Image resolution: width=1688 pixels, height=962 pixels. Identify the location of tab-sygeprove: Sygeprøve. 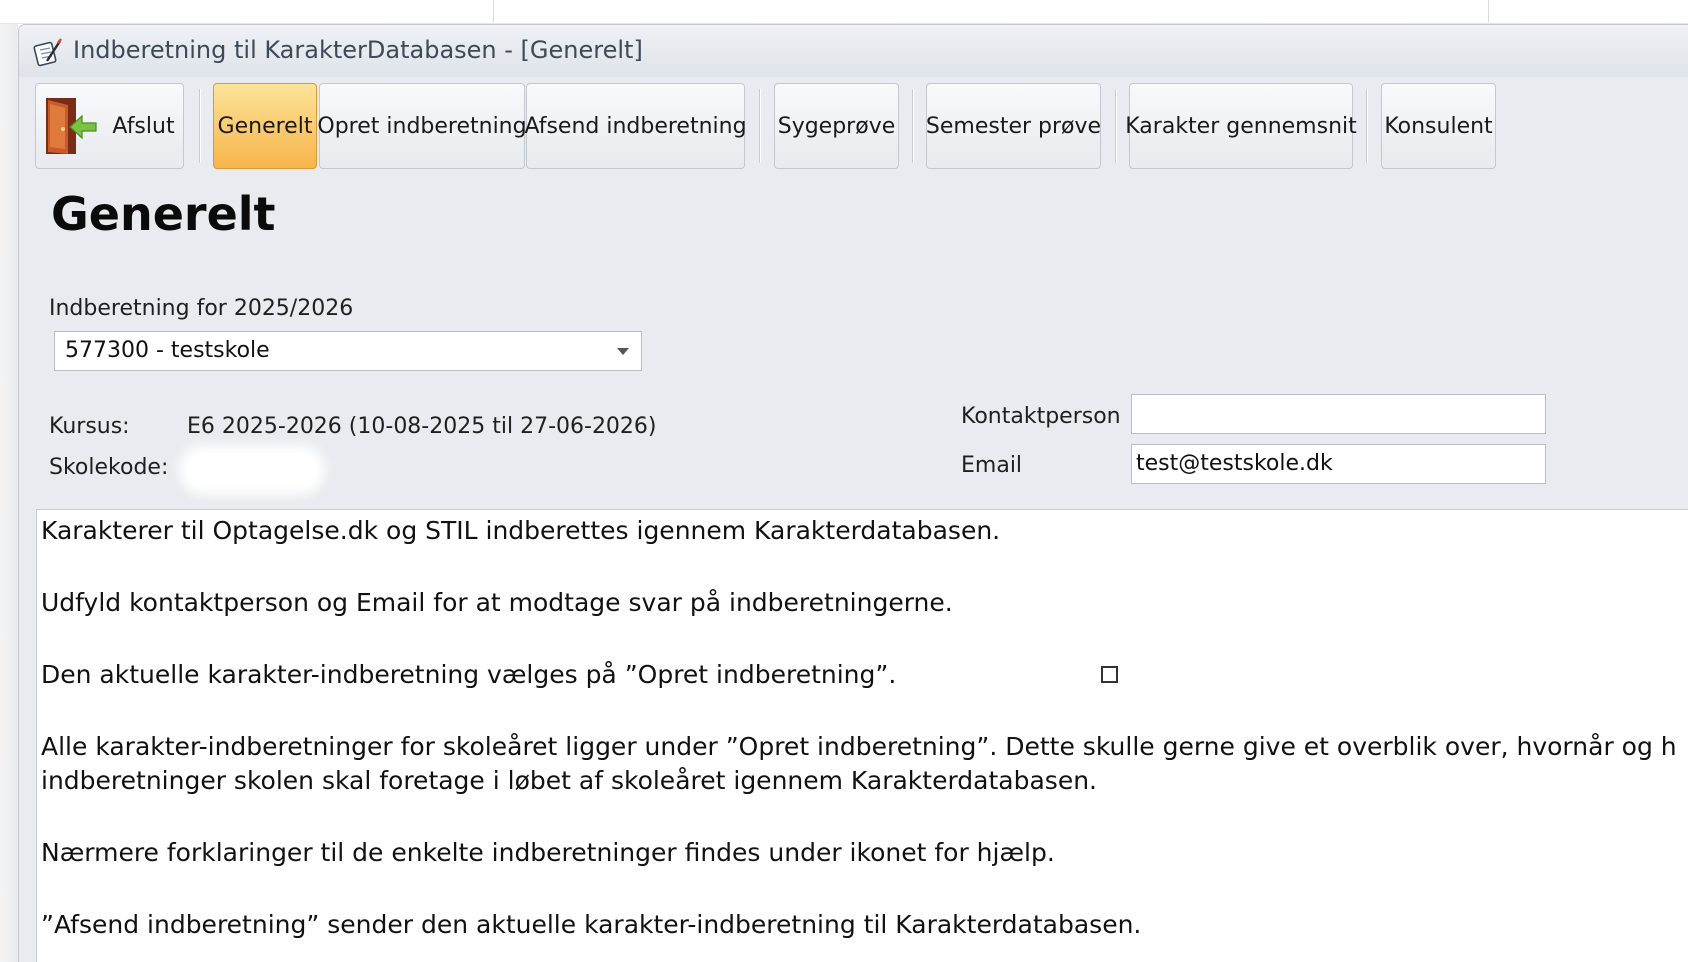
(836, 126).